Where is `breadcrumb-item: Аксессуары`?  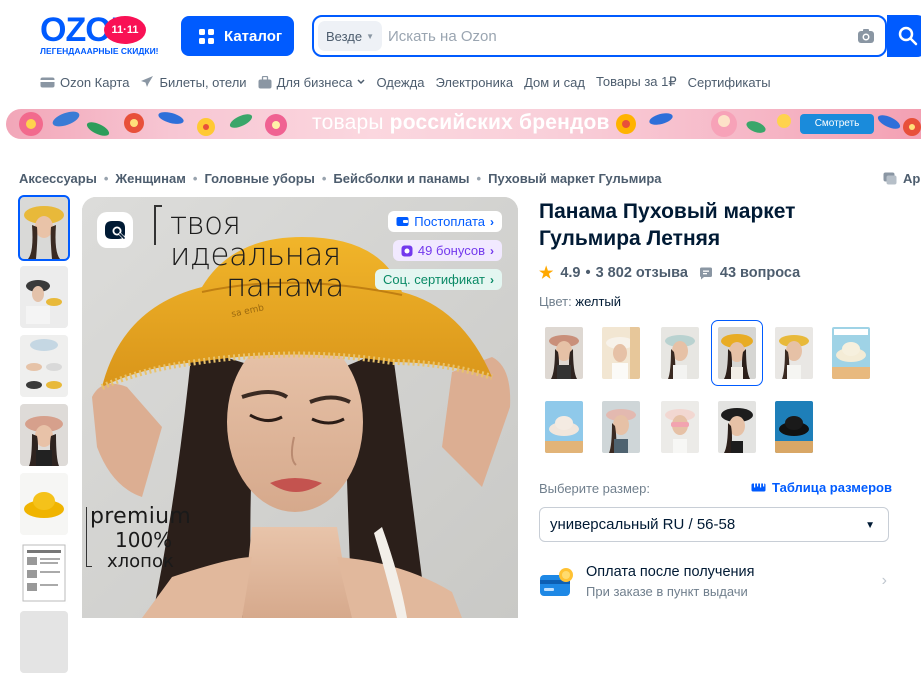 breadcrumb-item: Аксессуары is located at coordinates (58, 178).